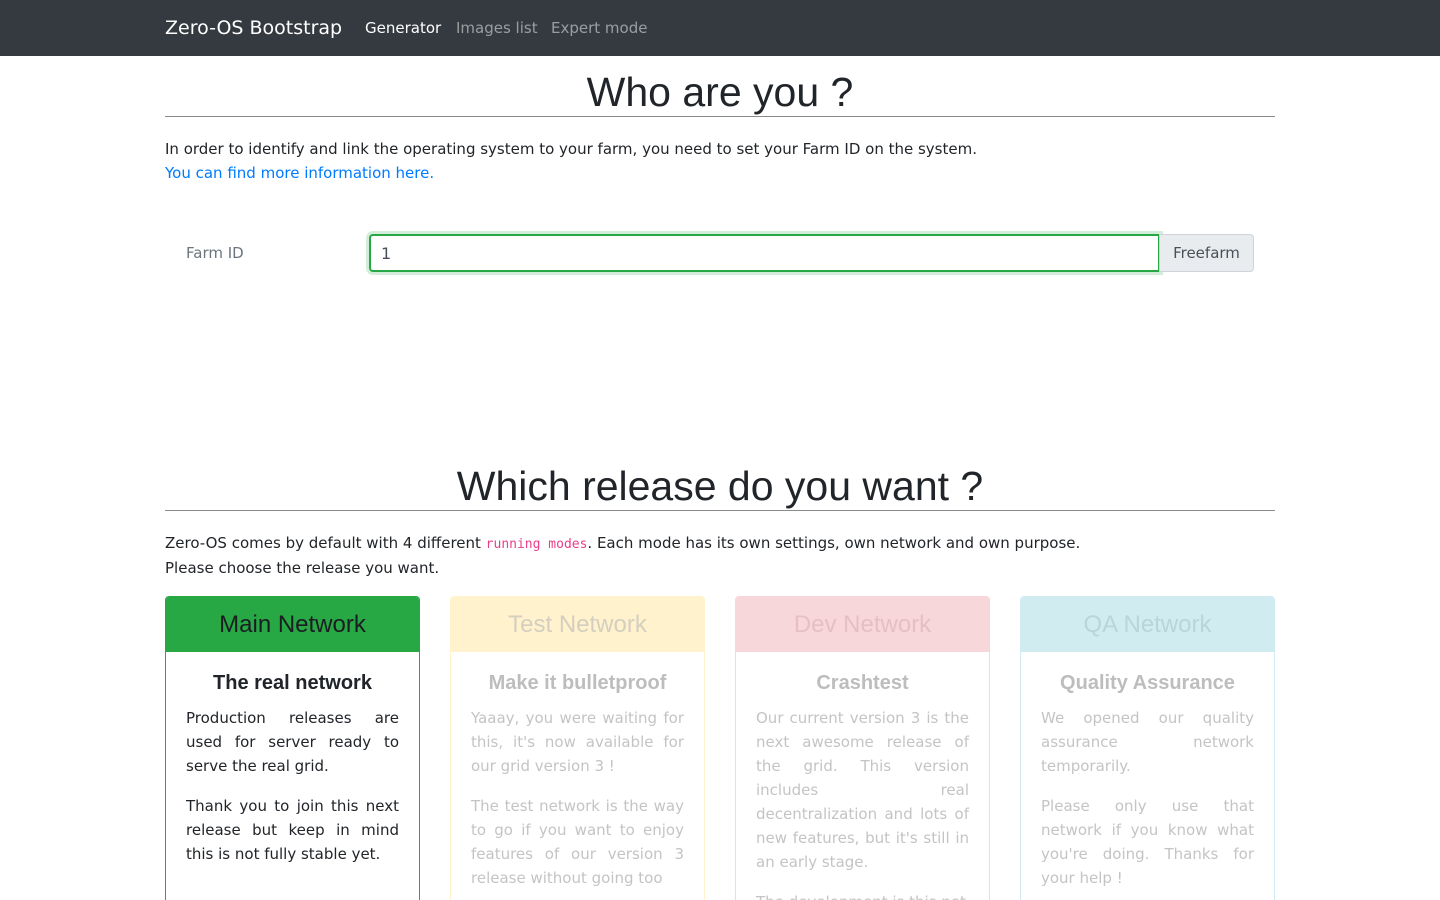  Describe the element at coordinates (720, 92) in the screenshot. I see `who-are-you-heading: Who are you ?` at that location.